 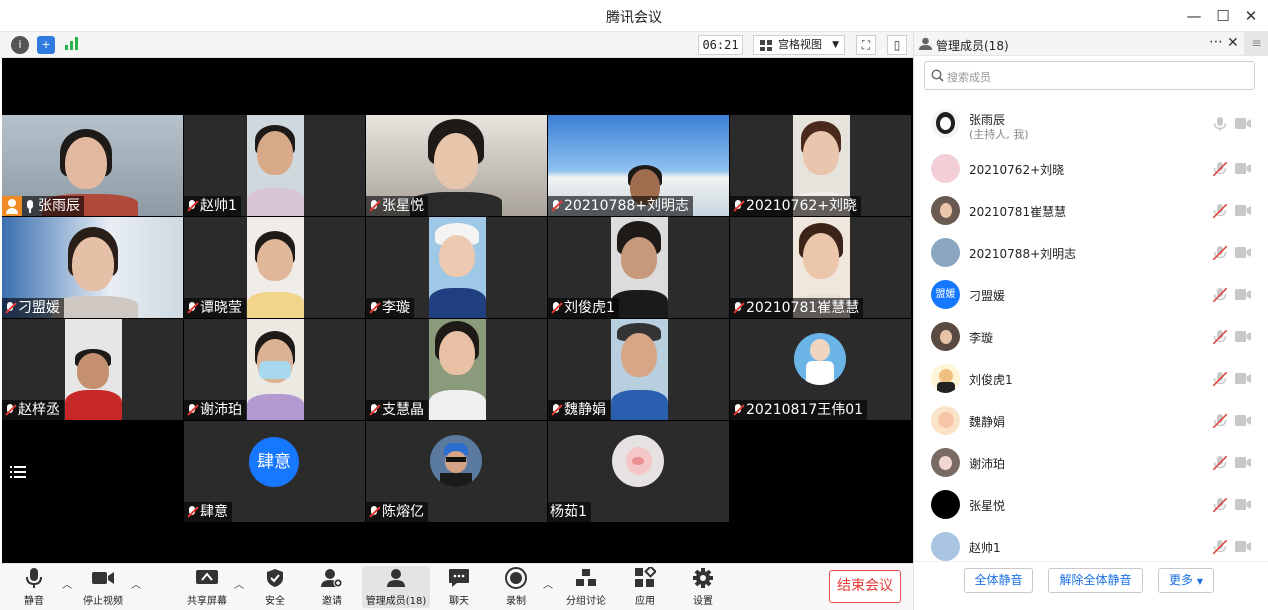 What do you see at coordinates (46, 45) in the screenshot?
I see `shield-icon: +` at bounding box center [46, 45].